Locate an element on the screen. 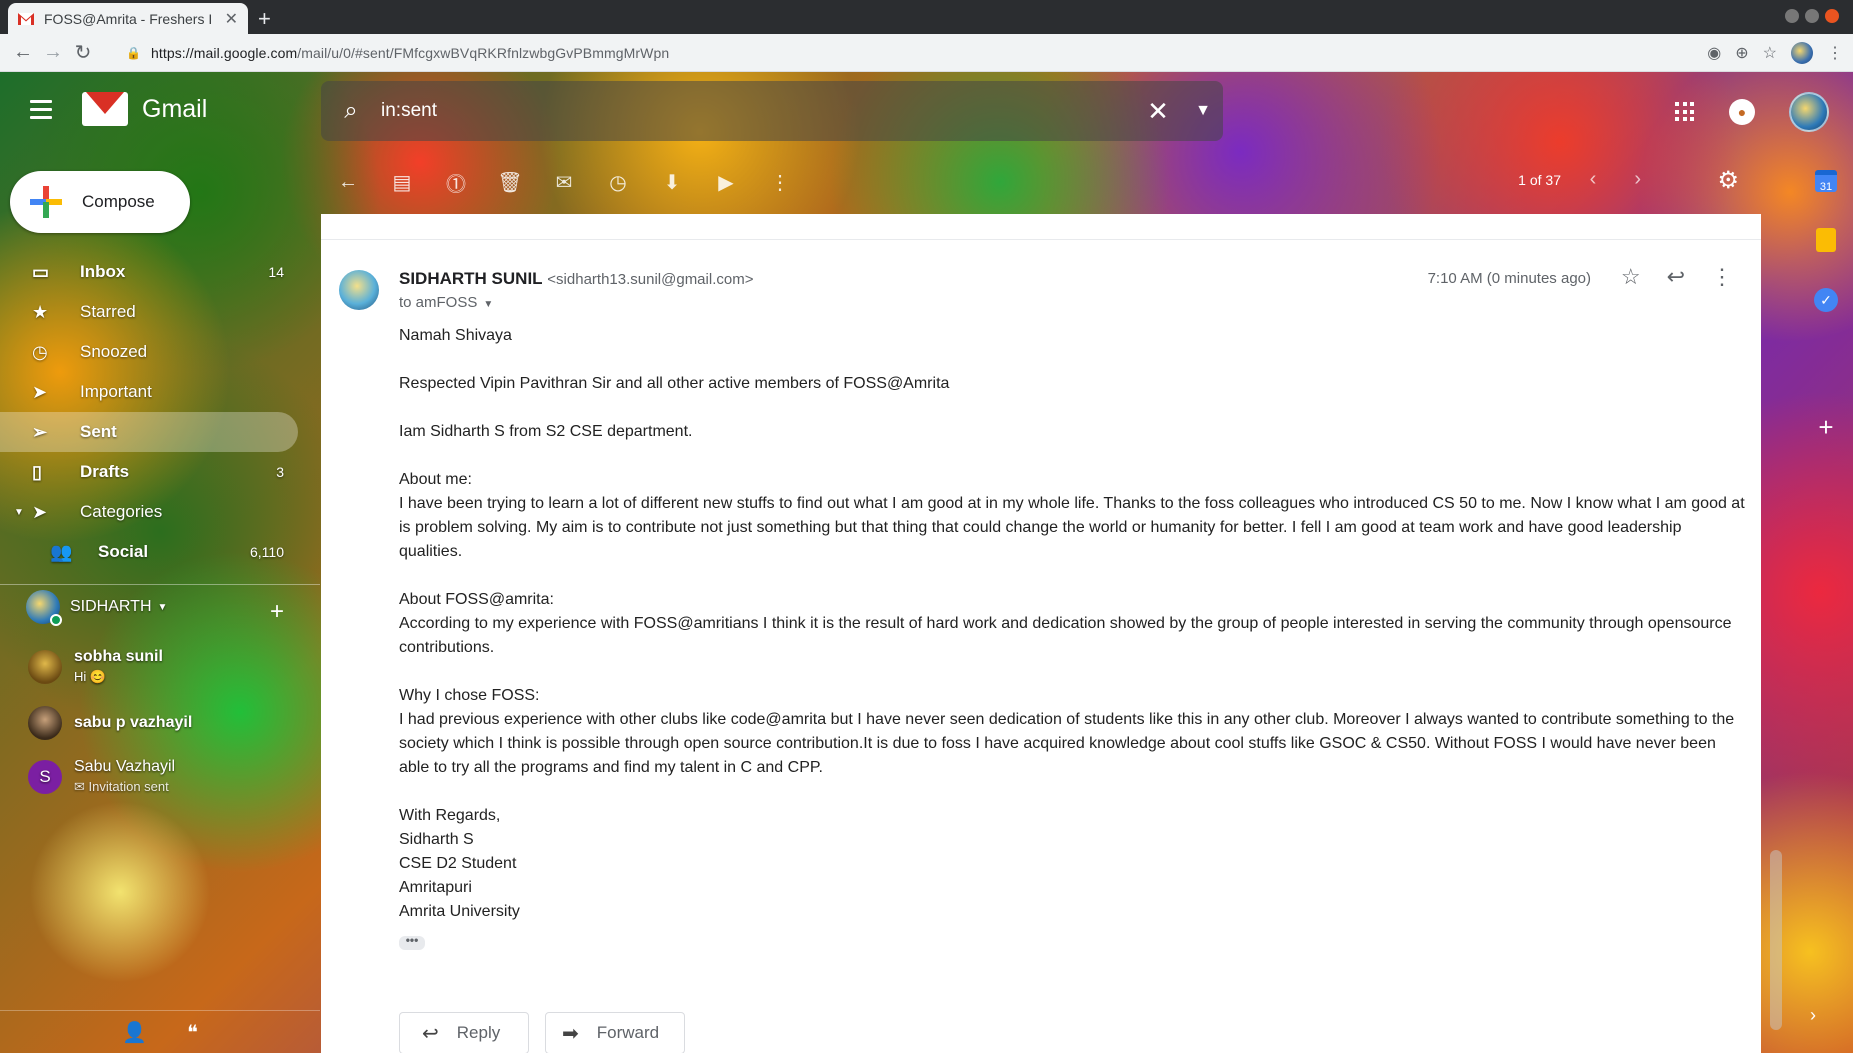  close-tab-icon: ✕ is located at coordinates (231, 19).